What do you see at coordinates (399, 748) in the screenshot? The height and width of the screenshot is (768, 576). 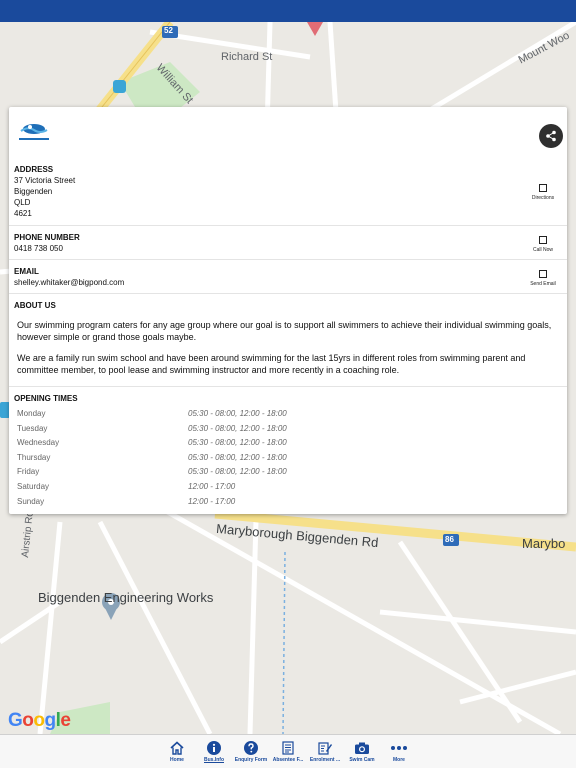 I see `more-icon` at bounding box center [399, 748].